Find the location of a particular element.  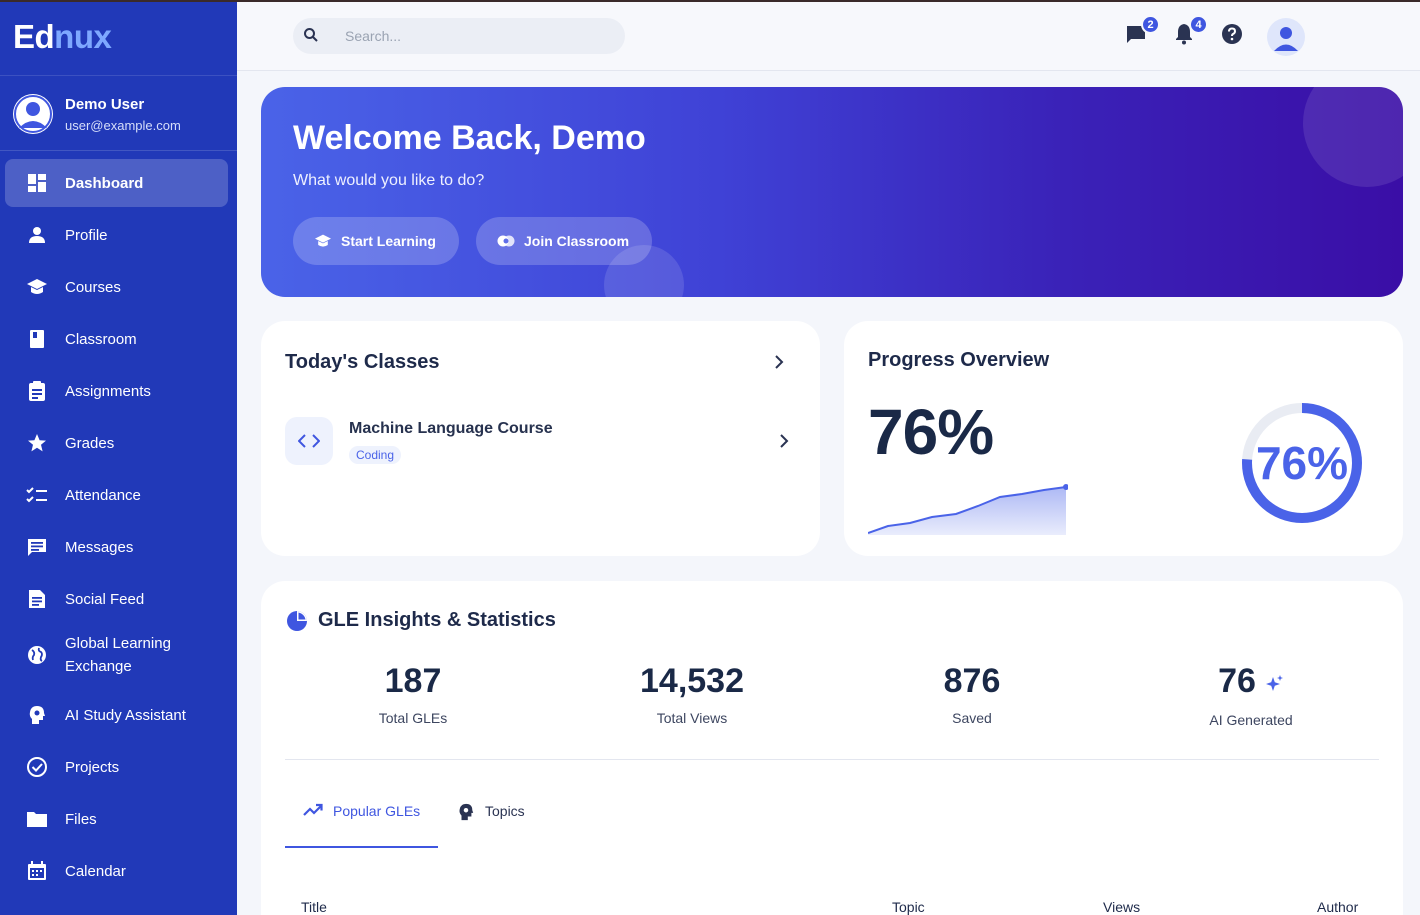

calendar-icon is located at coordinates (37, 871).